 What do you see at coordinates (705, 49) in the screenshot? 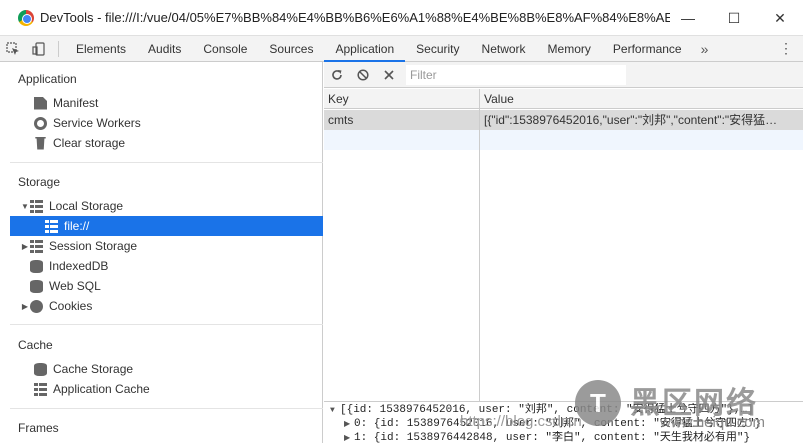
I see `more-tabs-button: »` at bounding box center [705, 49].